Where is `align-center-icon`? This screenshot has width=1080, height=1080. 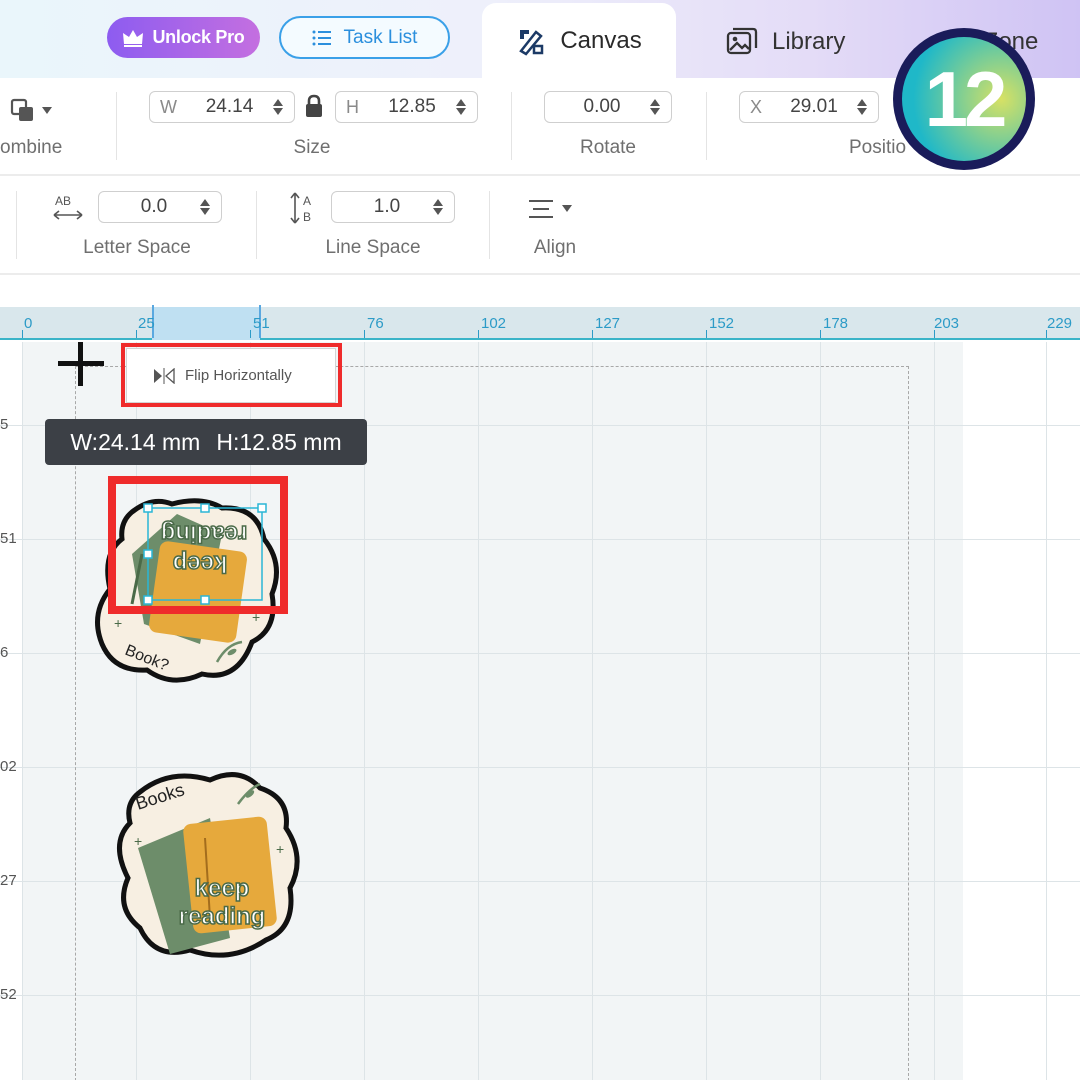
align-center-icon is located at coordinates (541, 209).